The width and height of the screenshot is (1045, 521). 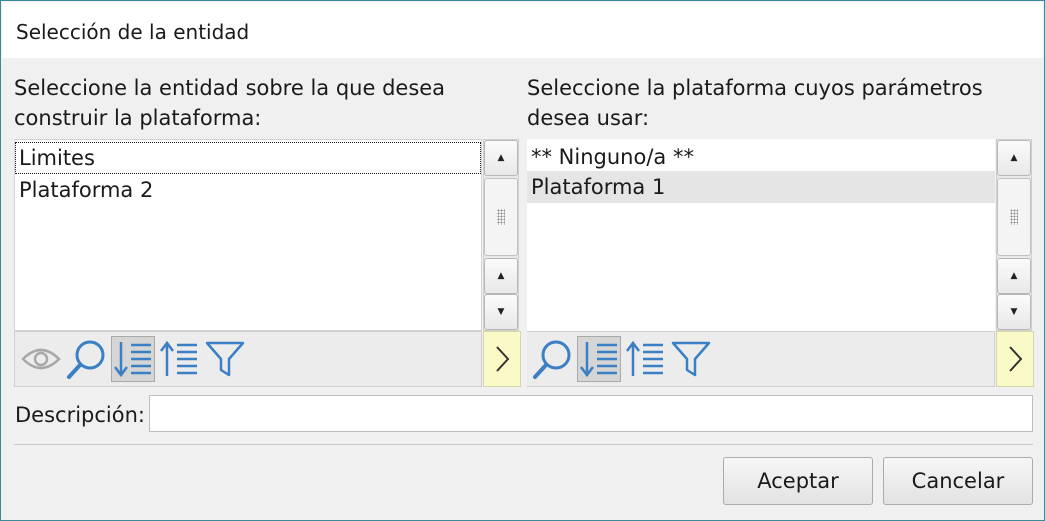 I want to click on title-bar: Selección de la entidad, so click(x=522, y=30).